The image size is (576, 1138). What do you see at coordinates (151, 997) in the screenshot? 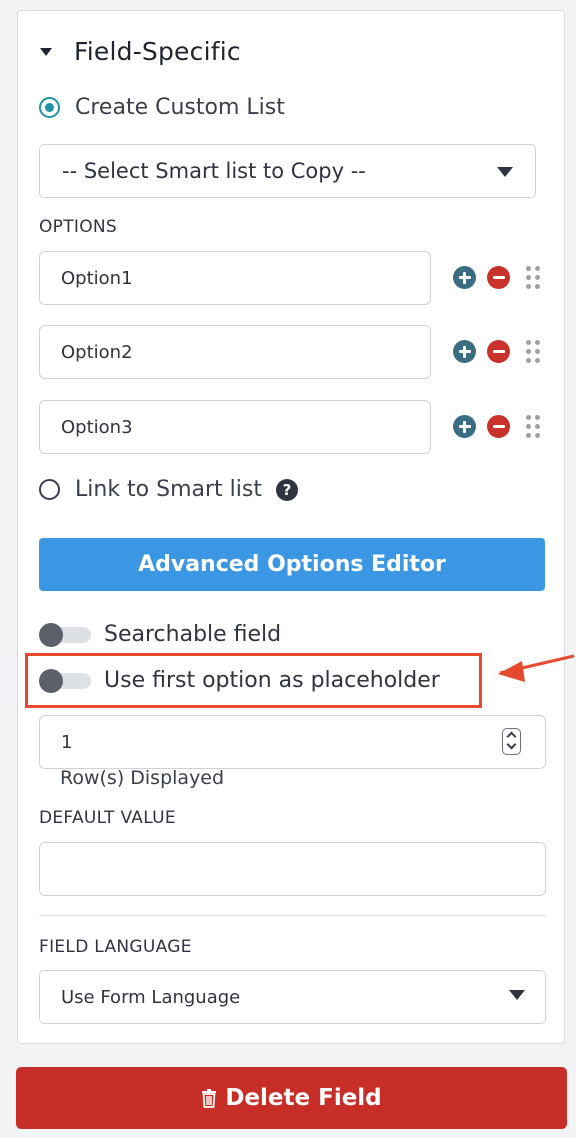
I see `field-language-value: Use Form Language` at bounding box center [151, 997].